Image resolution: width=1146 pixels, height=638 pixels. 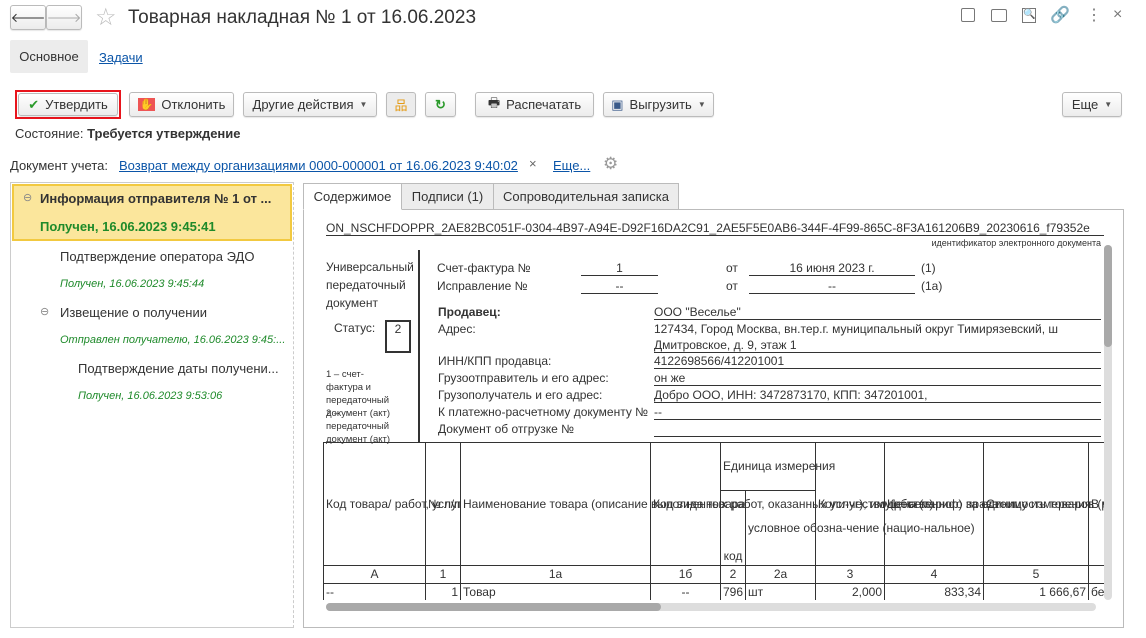 I want to click on invoice-label: Счет-фактура №, so click(x=484, y=268).